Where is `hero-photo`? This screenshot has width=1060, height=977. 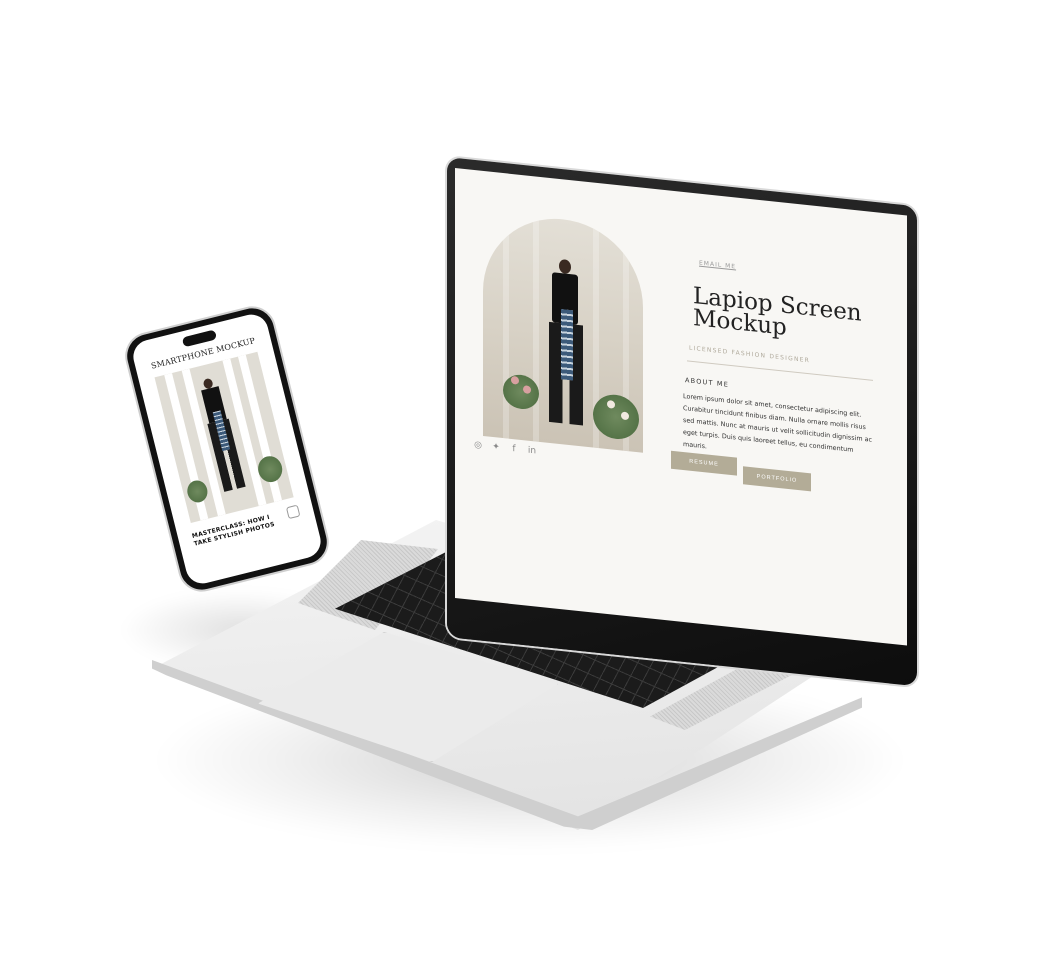
hero-photo is located at coordinates (563, 331).